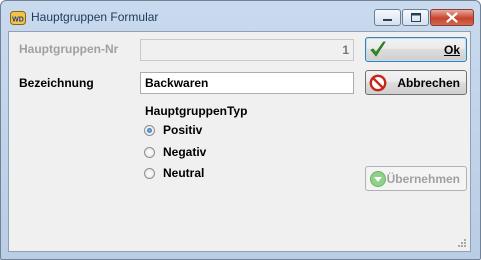 The width and height of the screenshot is (481, 260). I want to click on apply-arrow-icon, so click(378, 179).